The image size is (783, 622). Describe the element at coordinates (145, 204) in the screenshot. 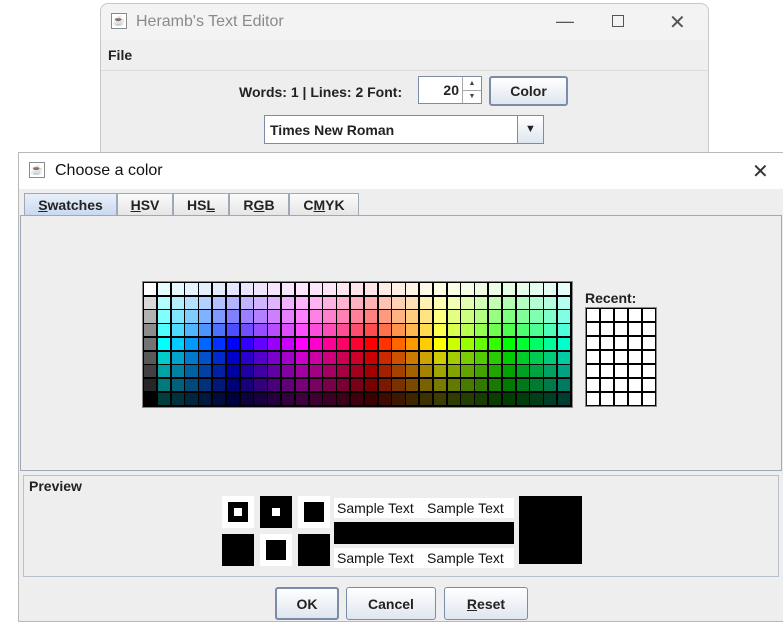

I see `tab-hsv: H SV` at that location.